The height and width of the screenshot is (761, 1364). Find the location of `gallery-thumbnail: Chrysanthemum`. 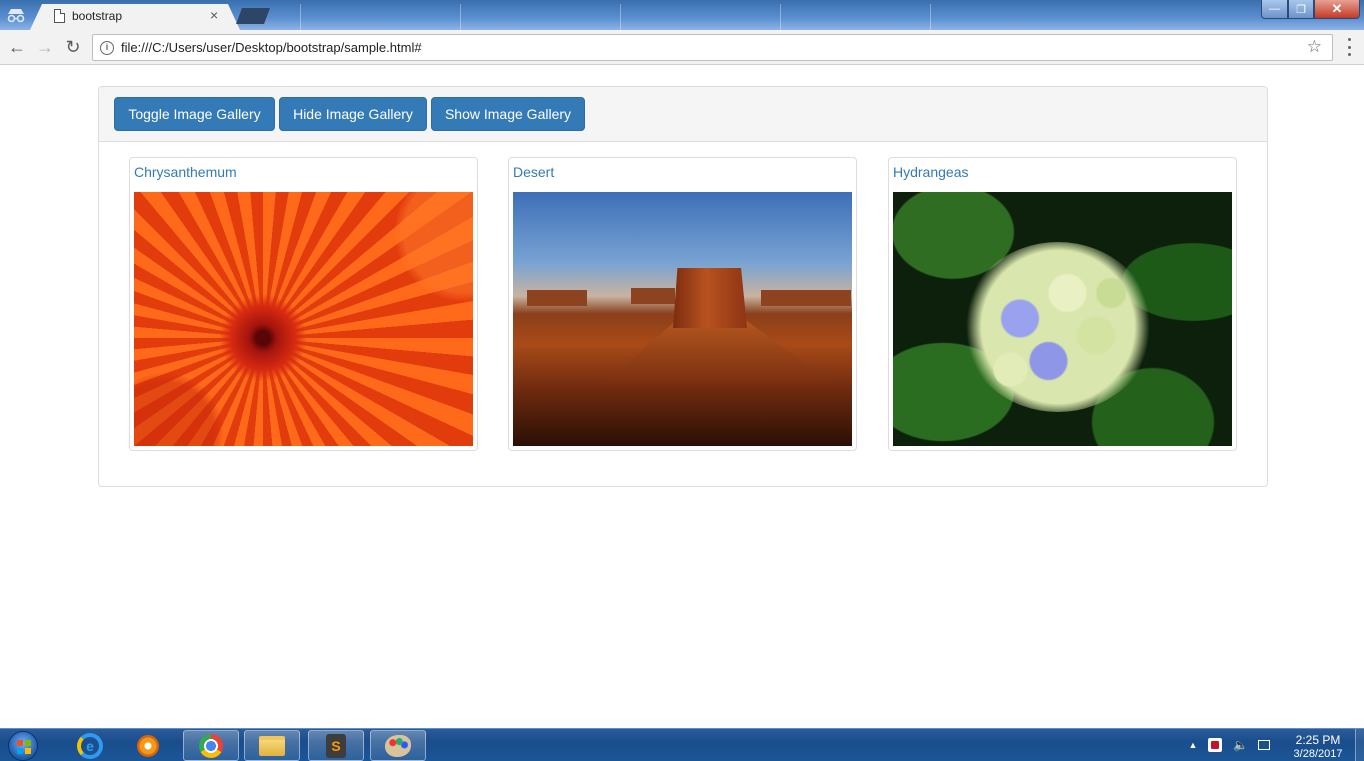

gallery-thumbnail: Chrysanthemum is located at coordinates (303, 304).